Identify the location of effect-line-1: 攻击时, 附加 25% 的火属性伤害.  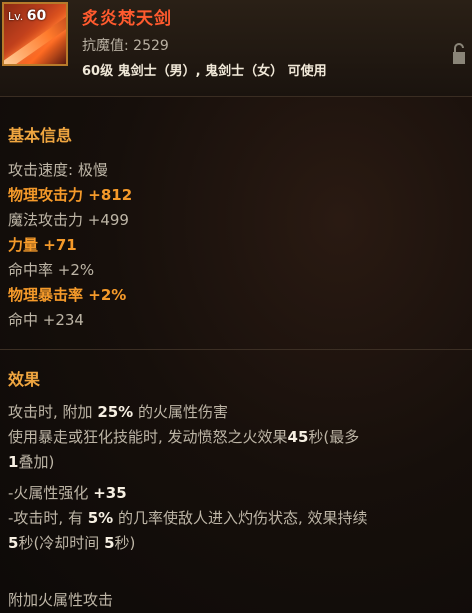
(237, 412).